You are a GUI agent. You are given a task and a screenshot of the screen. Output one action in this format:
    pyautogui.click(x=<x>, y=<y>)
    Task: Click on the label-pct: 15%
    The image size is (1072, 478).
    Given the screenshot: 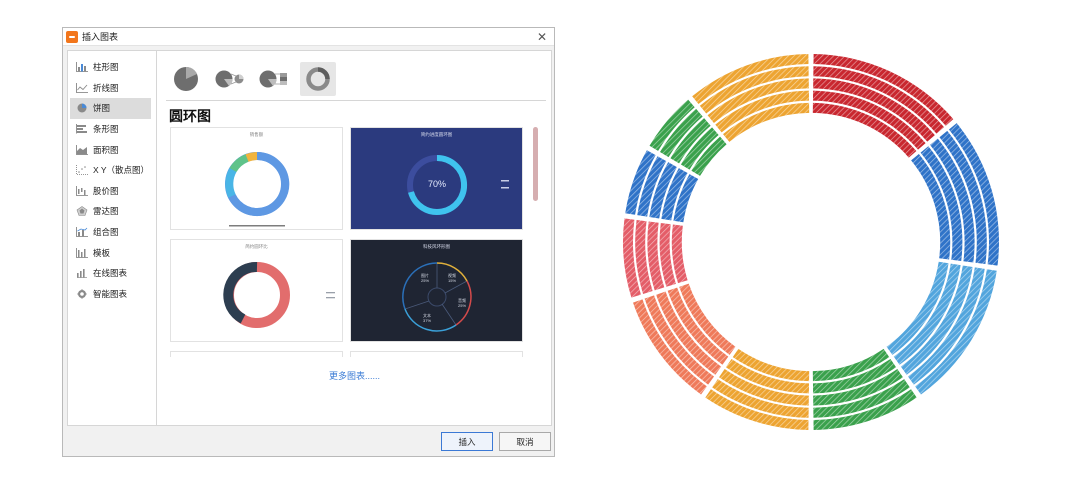 What is the action you would take?
    pyautogui.click(x=452, y=280)
    